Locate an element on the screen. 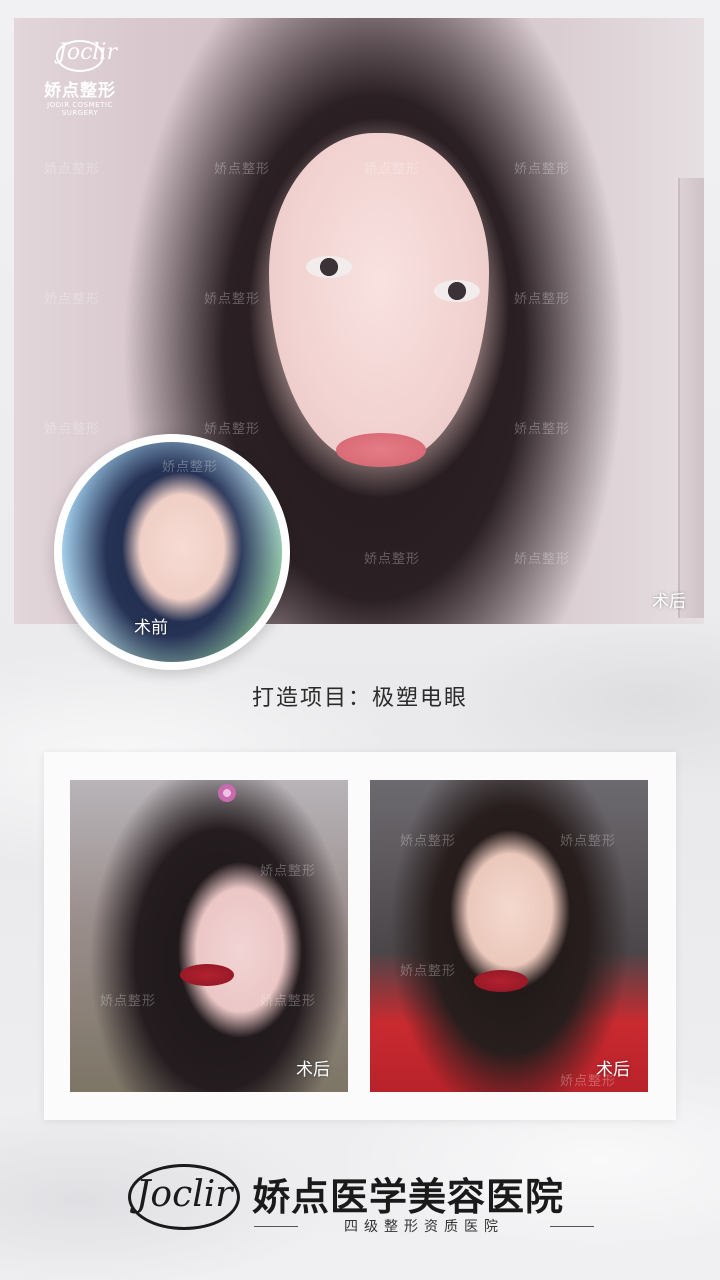 Image resolution: width=720 pixels, height=1280 pixels. before-photo-frame: 娇点整形 术前 is located at coordinates (172, 552).